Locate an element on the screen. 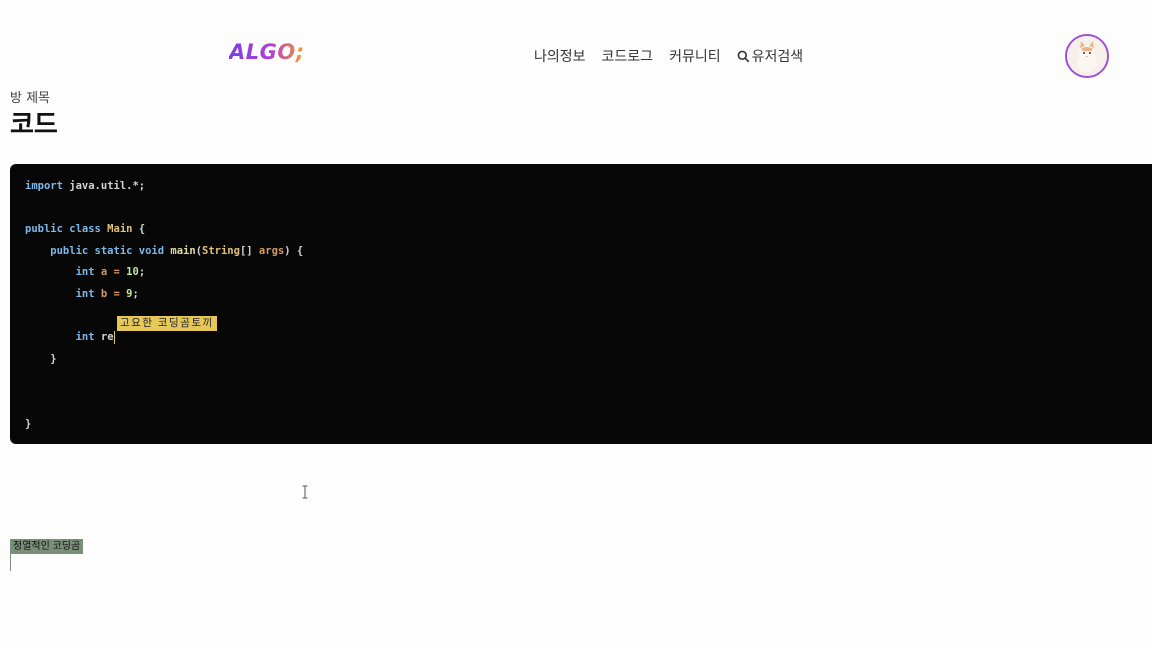  chat-user-tag: 정열적인 코딩곰 is located at coordinates (47, 546).